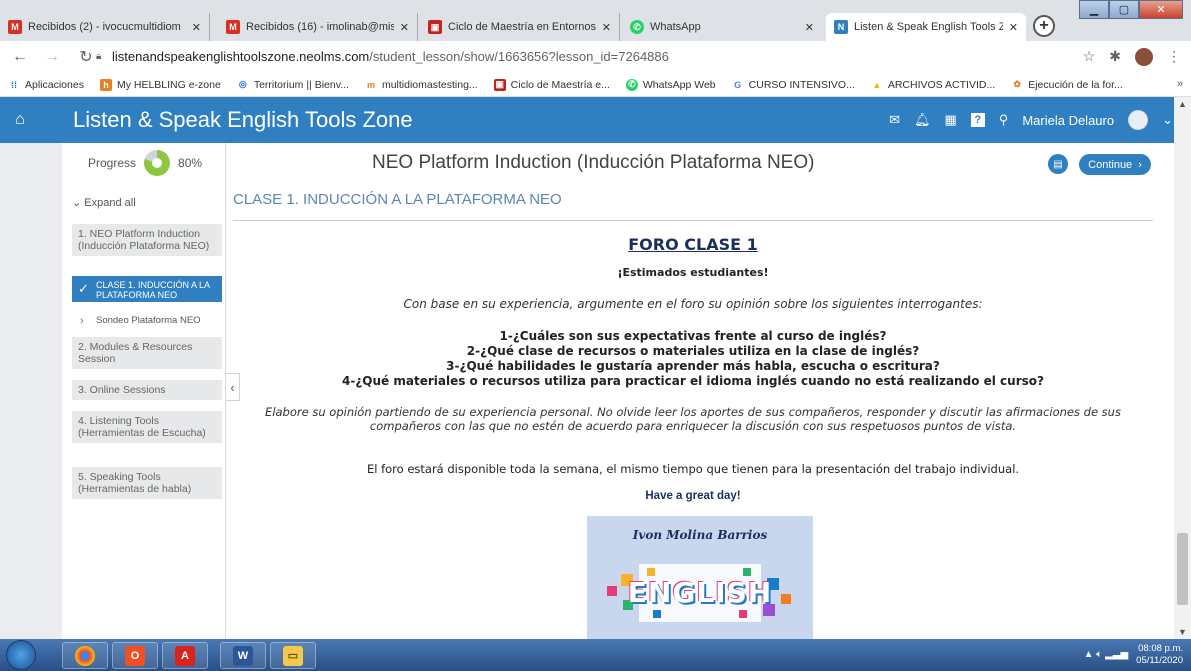 Image resolution: width=1191 pixels, height=671 pixels. Describe the element at coordinates (1138, 120) in the screenshot. I see `user-avatar` at that location.